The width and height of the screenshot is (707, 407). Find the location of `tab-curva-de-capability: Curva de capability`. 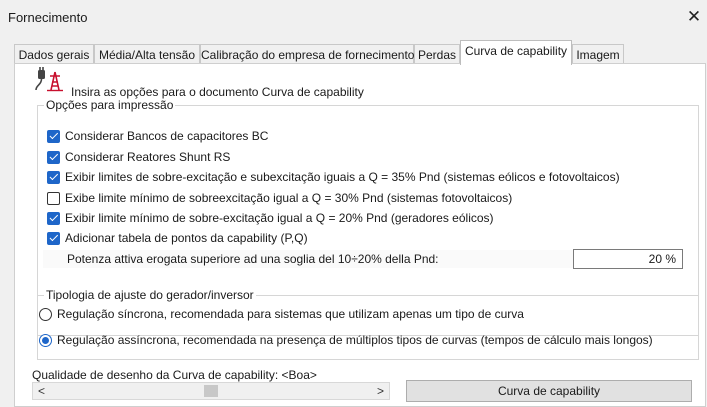

tab-curva-de-capability: Curva de capability is located at coordinates (516, 52).